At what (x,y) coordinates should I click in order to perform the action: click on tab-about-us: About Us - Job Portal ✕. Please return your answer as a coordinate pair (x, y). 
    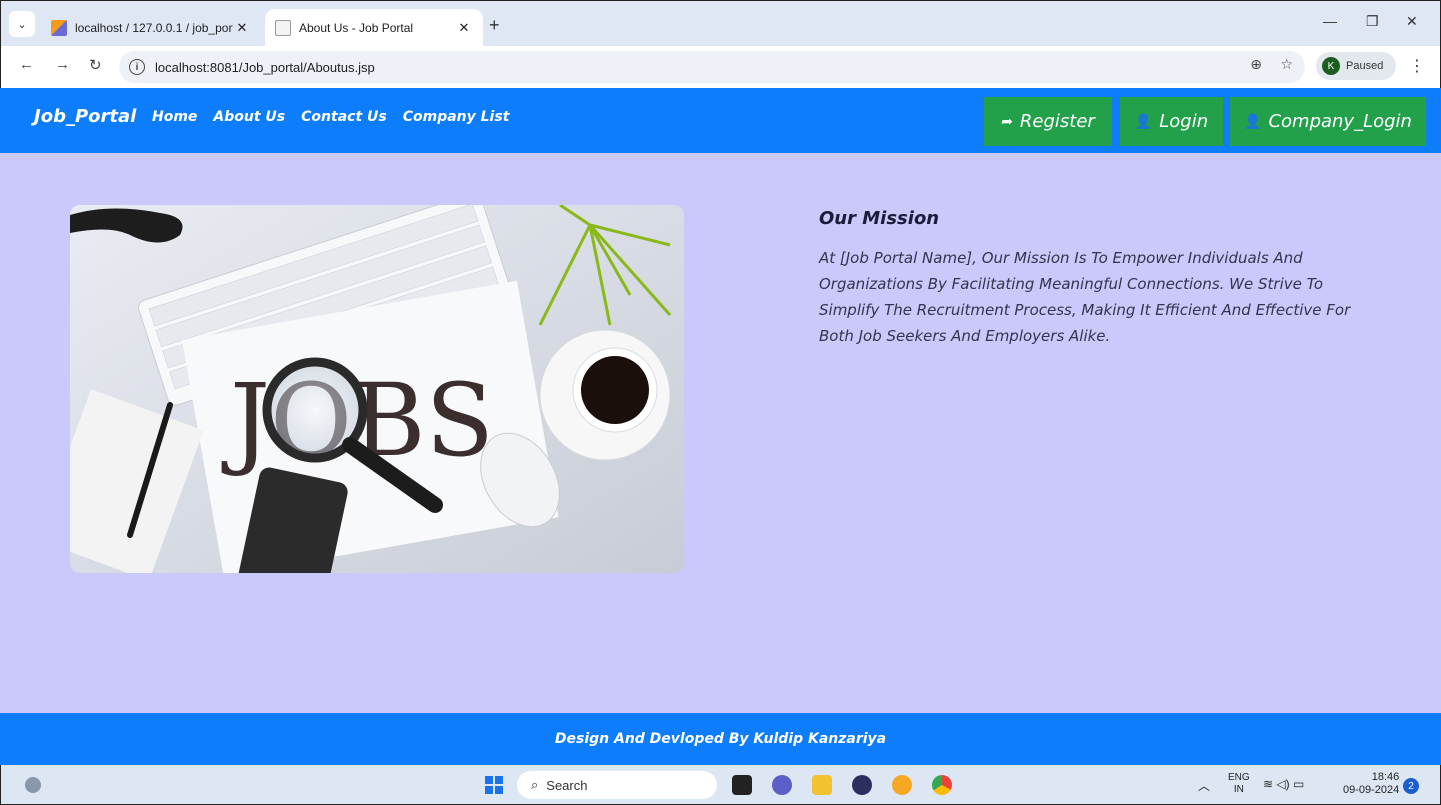
    Looking at the image, I should click on (374, 28).